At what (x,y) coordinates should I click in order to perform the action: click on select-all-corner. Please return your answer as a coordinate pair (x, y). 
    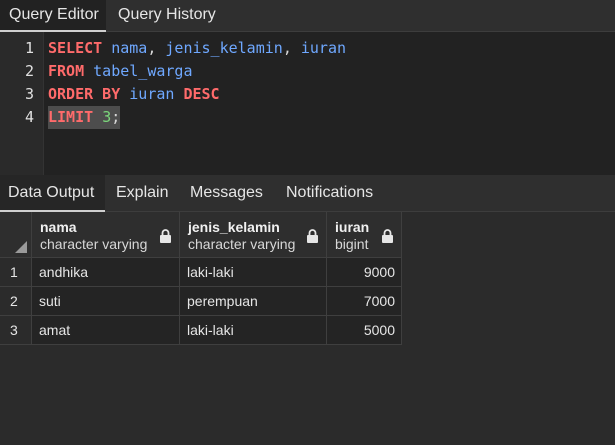
    Looking at the image, I should click on (16, 235).